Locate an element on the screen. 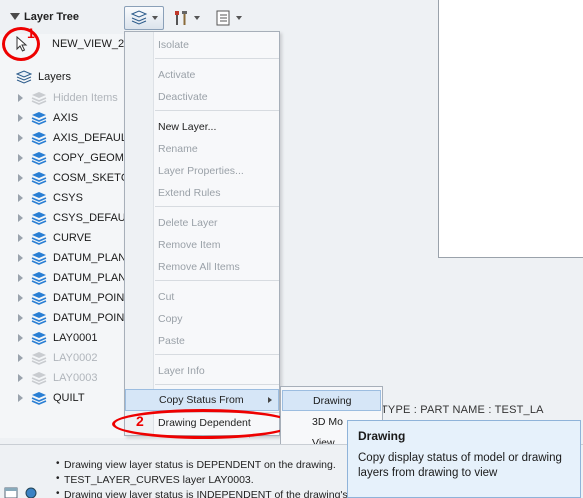 The width and height of the screenshot is (583, 498). layer-tree-header: Layer Tree is located at coordinates (125, 17).